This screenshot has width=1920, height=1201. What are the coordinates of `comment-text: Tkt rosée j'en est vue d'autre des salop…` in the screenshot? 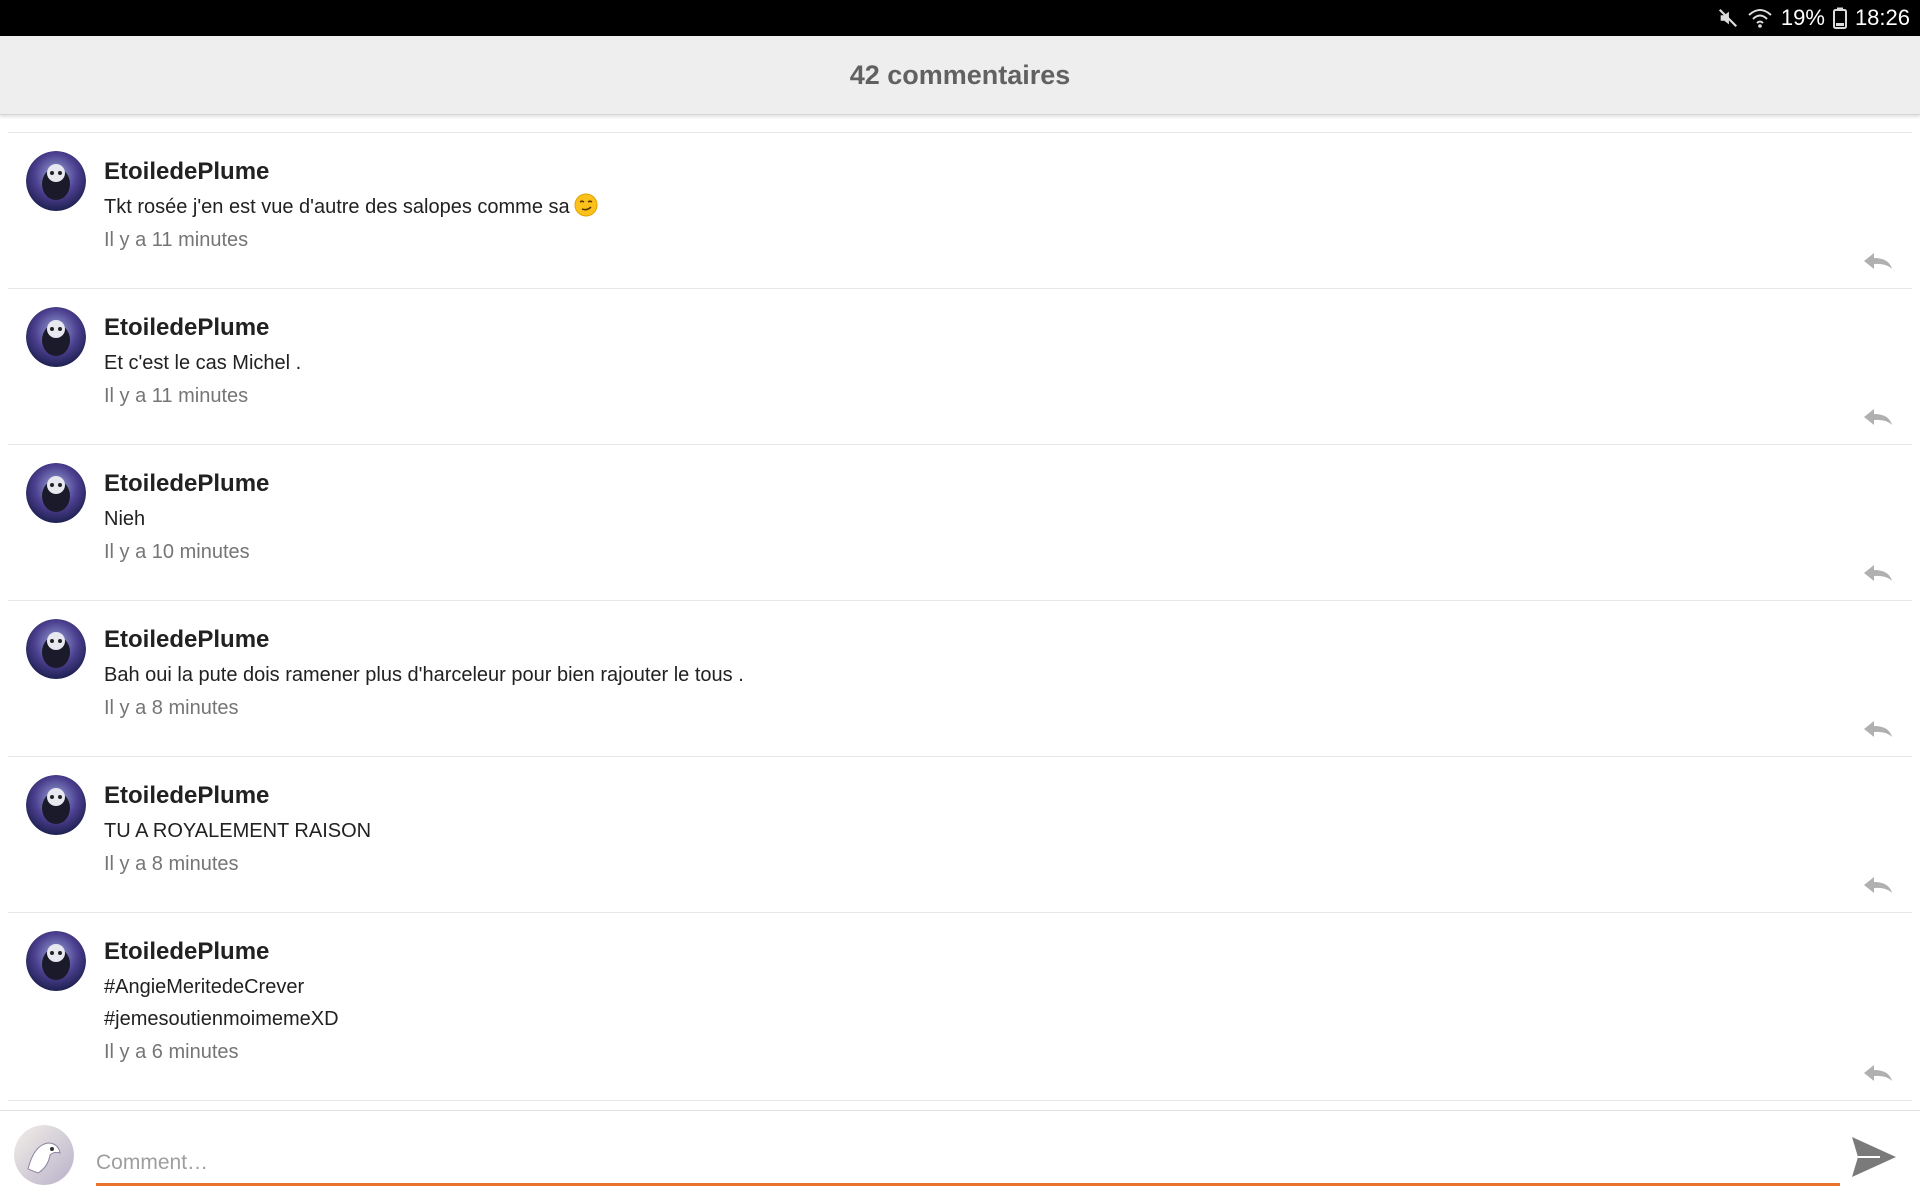 It's located at (963, 207).